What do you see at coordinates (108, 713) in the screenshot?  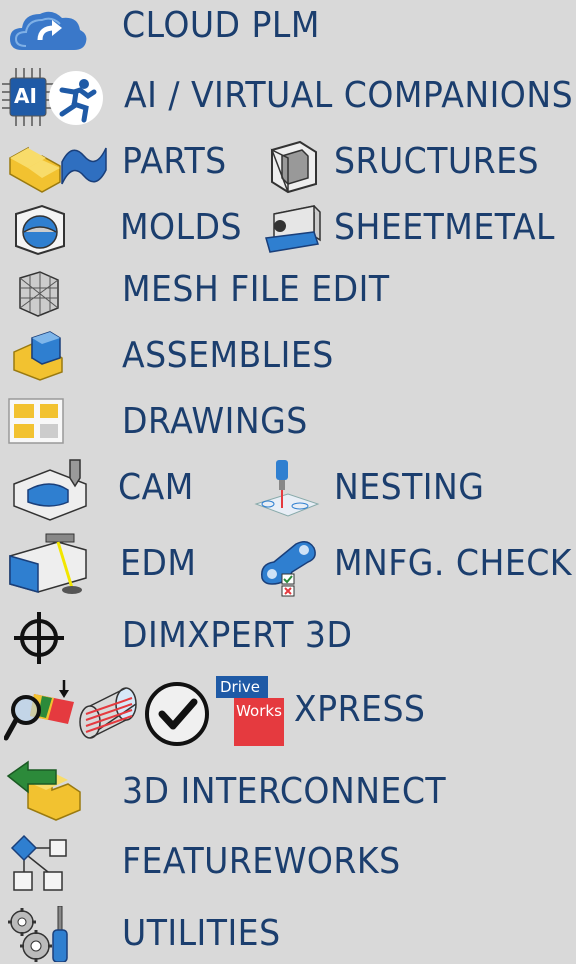 I see `flow-xpress-icon` at bounding box center [108, 713].